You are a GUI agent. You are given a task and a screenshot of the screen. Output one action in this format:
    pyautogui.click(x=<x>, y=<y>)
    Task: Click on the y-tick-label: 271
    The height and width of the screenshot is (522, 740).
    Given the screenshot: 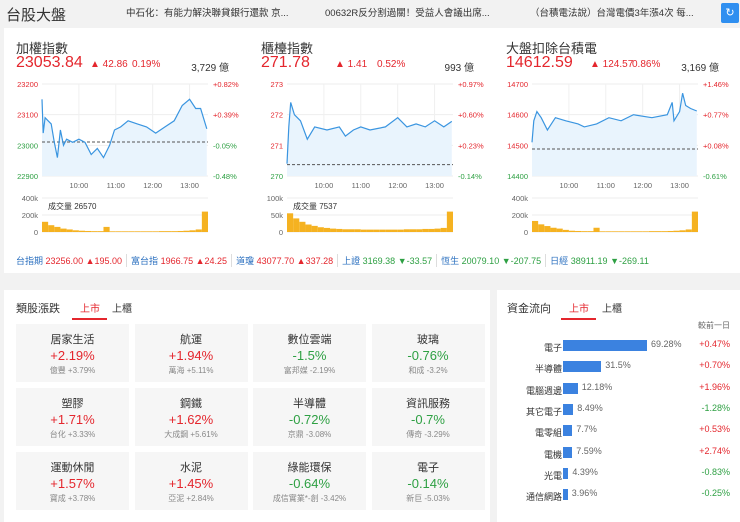 What is the action you would take?
    pyautogui.click(x=276, y=145)
    